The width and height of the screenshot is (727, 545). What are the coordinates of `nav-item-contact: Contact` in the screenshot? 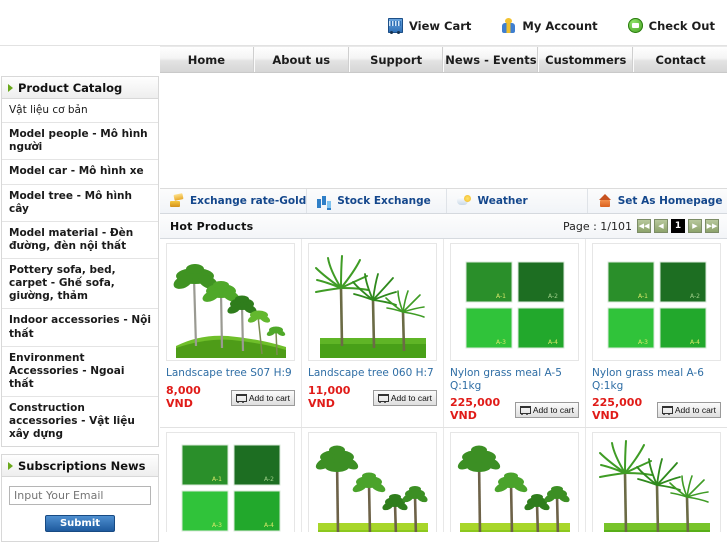 It's located at (680, 59).